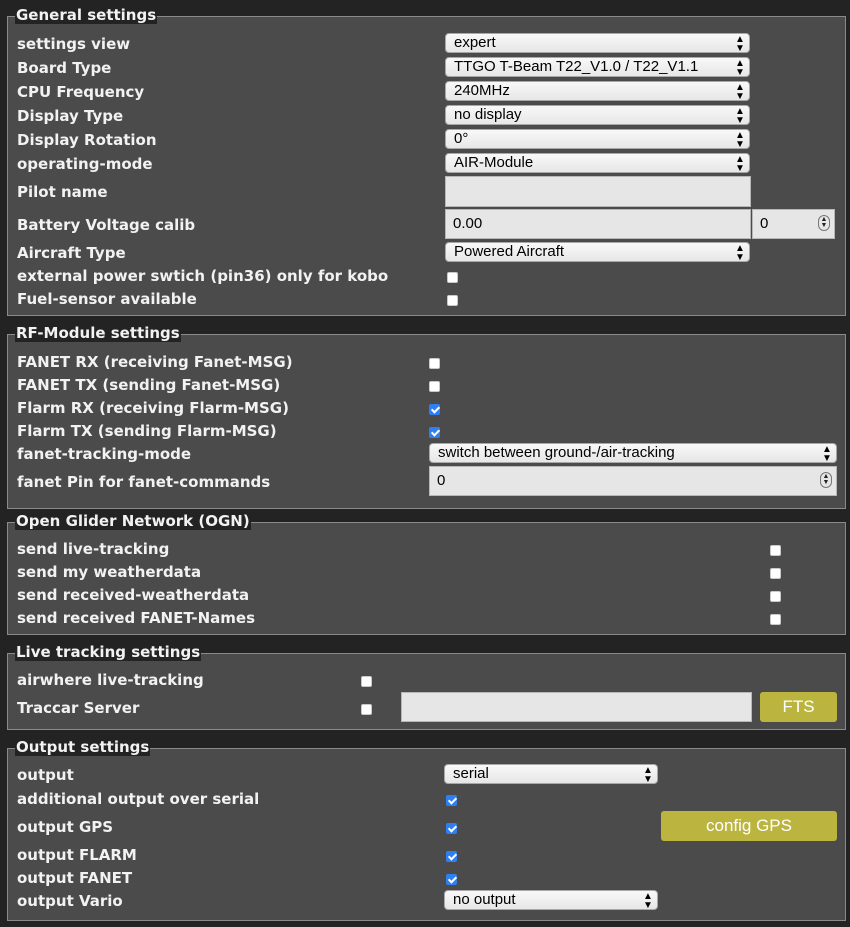 This screenshot has height=927, width=850. What do you see at coordinates (136, 618) in the screenshot?
I see `send-fanet-names-label: send received FANET-Names` at bounding box center [136, 618].